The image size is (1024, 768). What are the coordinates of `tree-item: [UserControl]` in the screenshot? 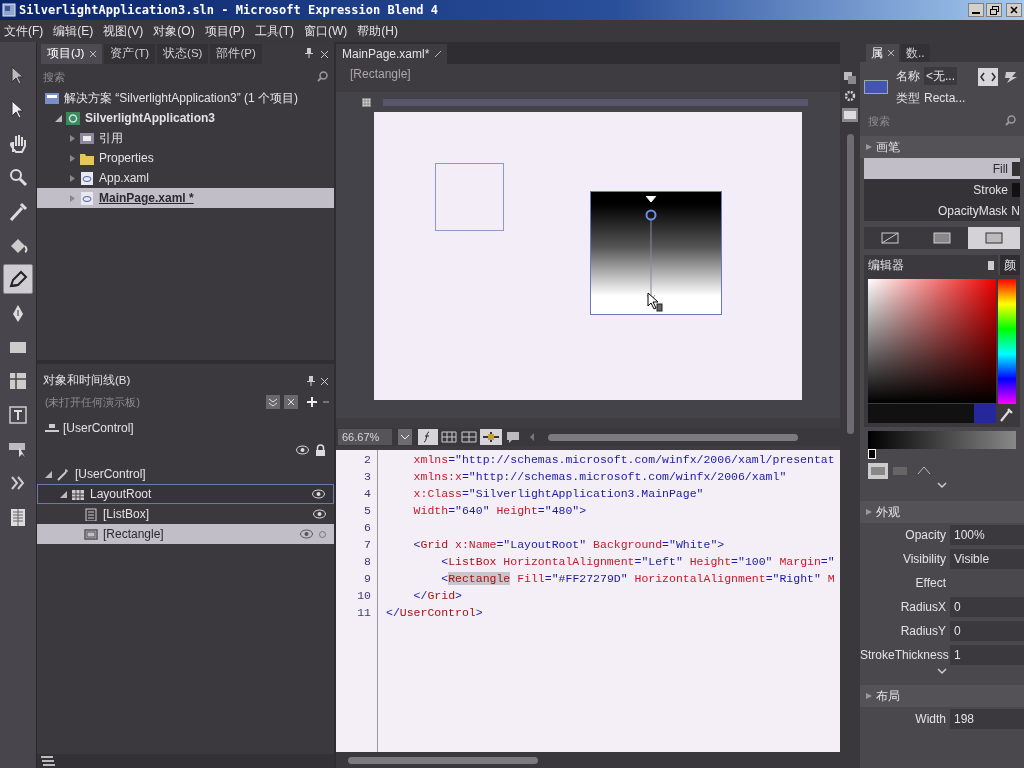 It's located at (185, 474).